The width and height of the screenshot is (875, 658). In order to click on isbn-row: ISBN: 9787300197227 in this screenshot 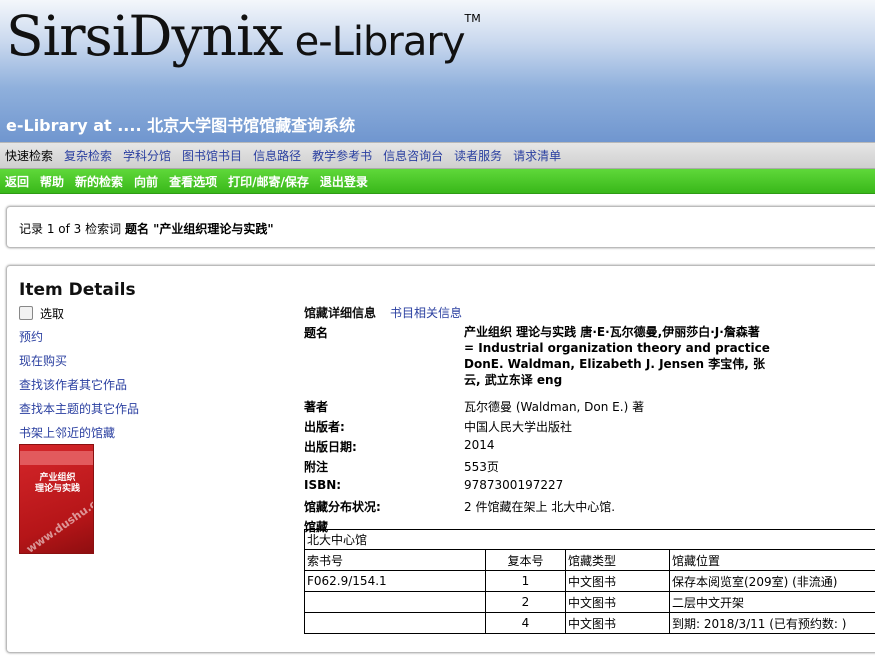, I will do `click(589, 488)`.